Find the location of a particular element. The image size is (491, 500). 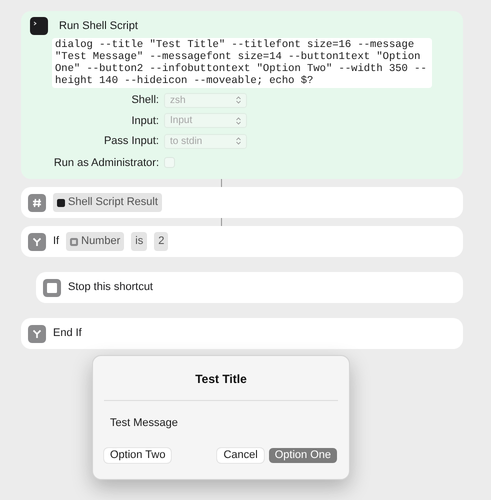

field-label: Run as Administrator: is located at coordinates (106, 163).